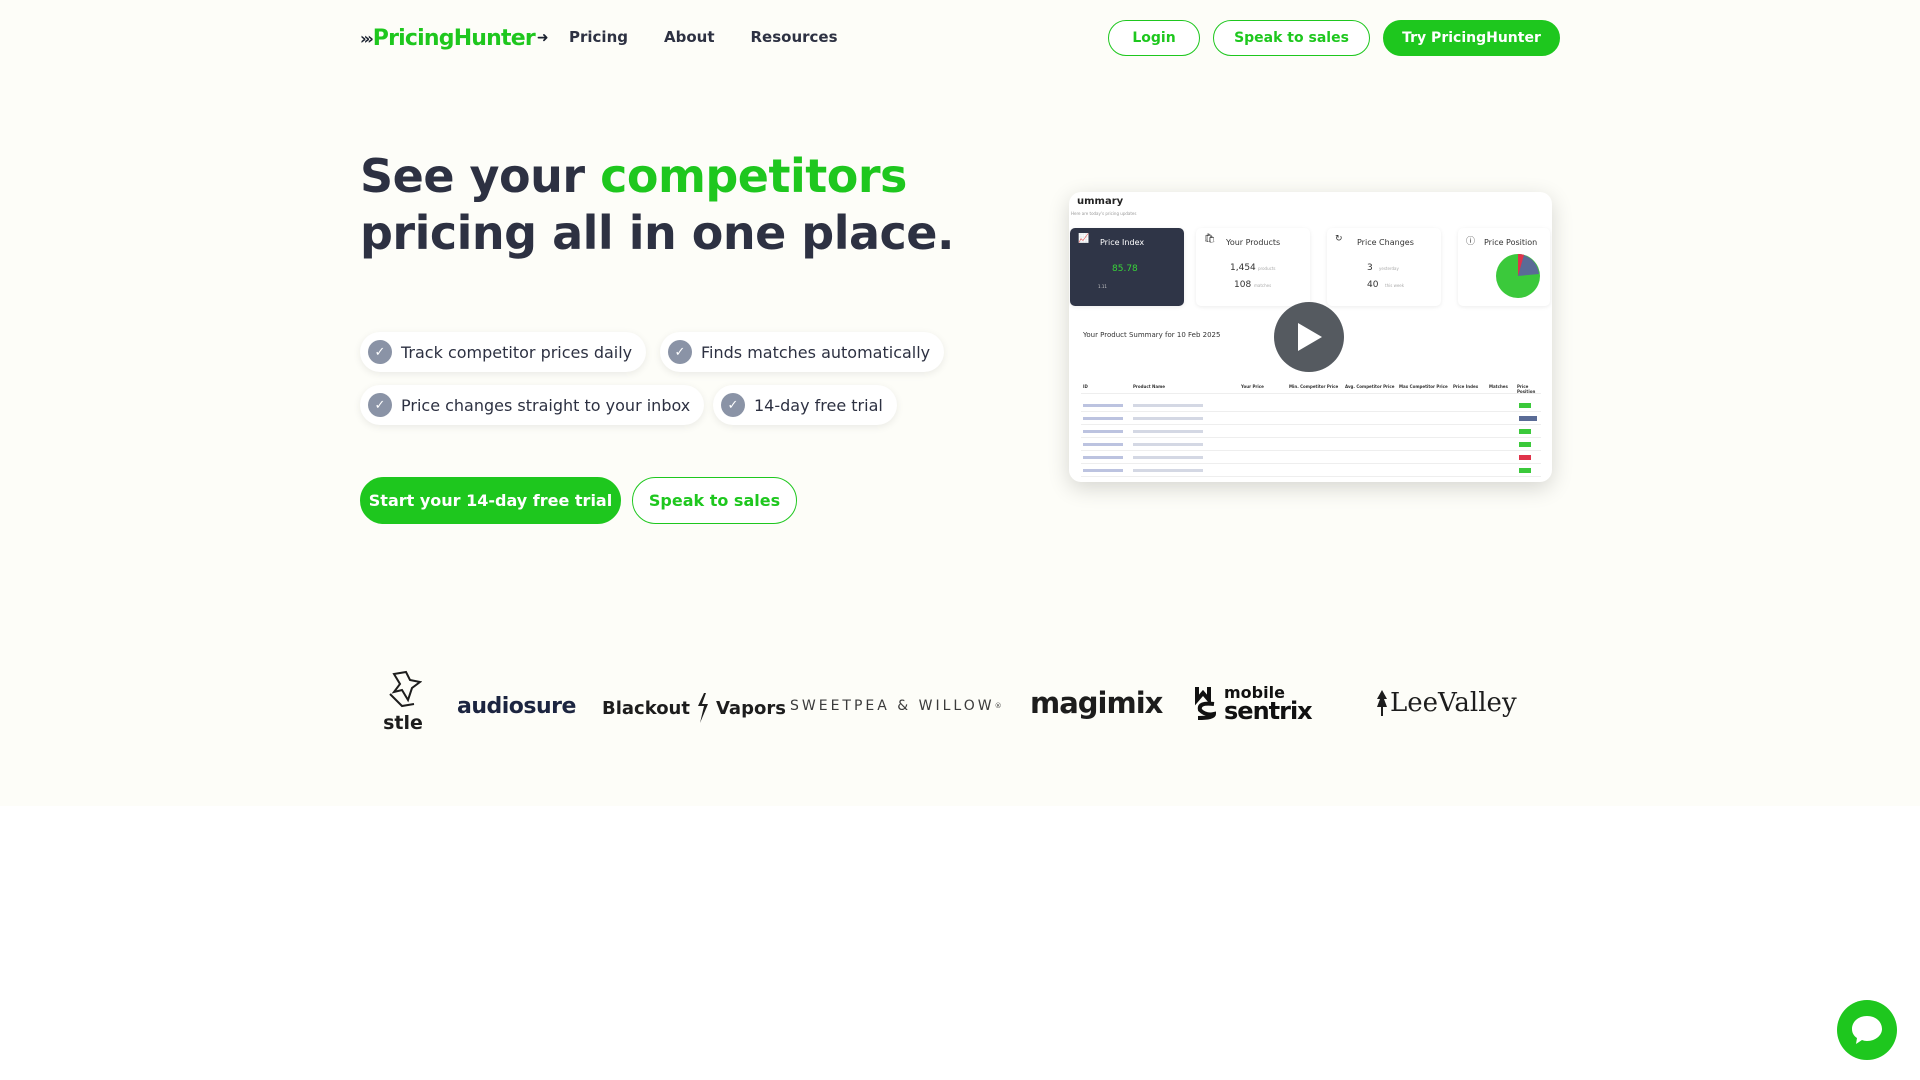 The image size is (1920, 1080). I want to click on col-max: Max Competitor Price, so click(1423, 386).